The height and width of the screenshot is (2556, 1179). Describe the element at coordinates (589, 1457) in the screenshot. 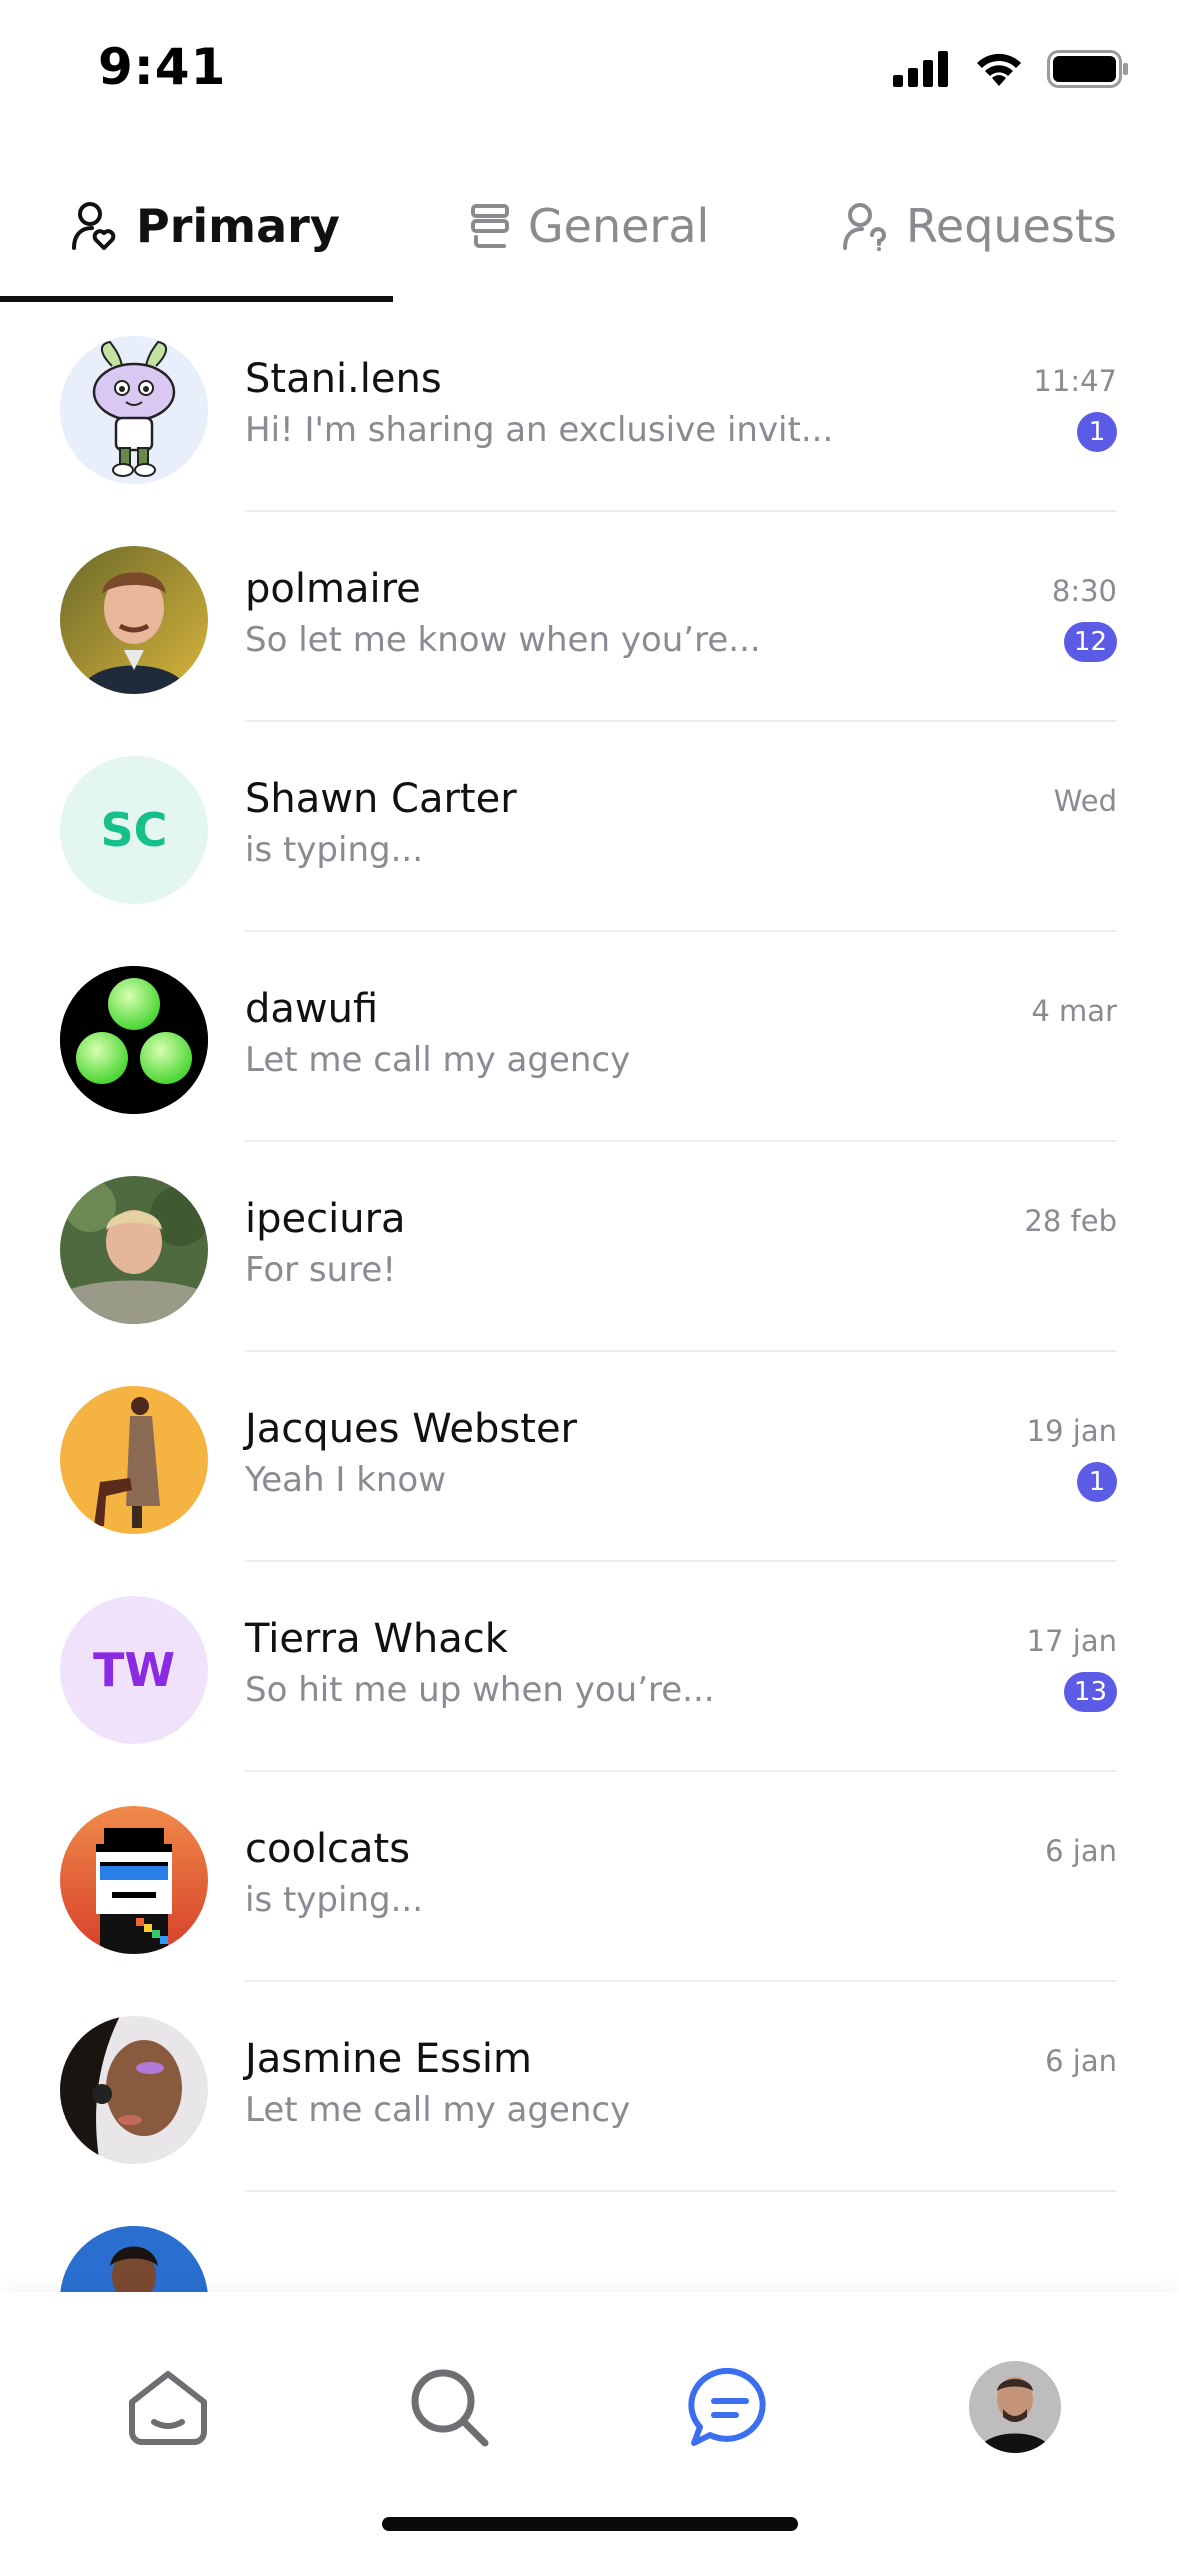

I see `chat-row-jacques-webster: Jacques Webster Yeah I know 19 jan 1` at that location.